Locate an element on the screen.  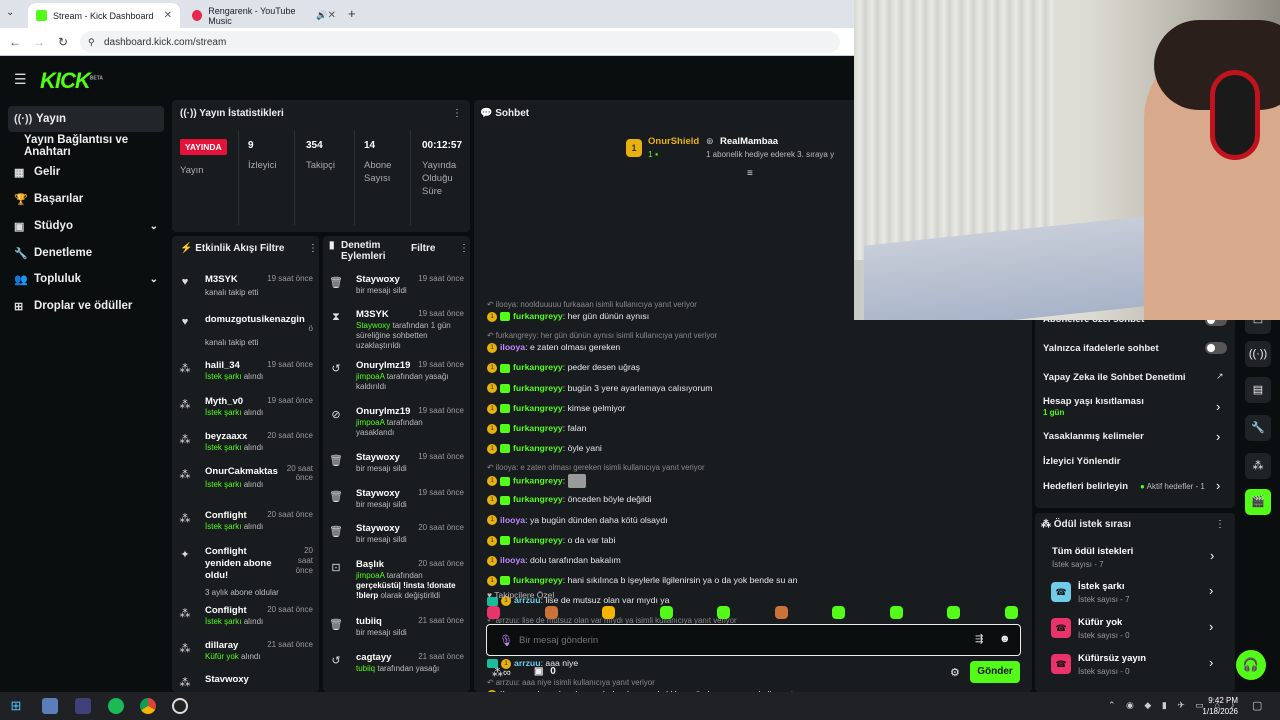
notification-icon: ▢ is located at coordinates (1257, 705).